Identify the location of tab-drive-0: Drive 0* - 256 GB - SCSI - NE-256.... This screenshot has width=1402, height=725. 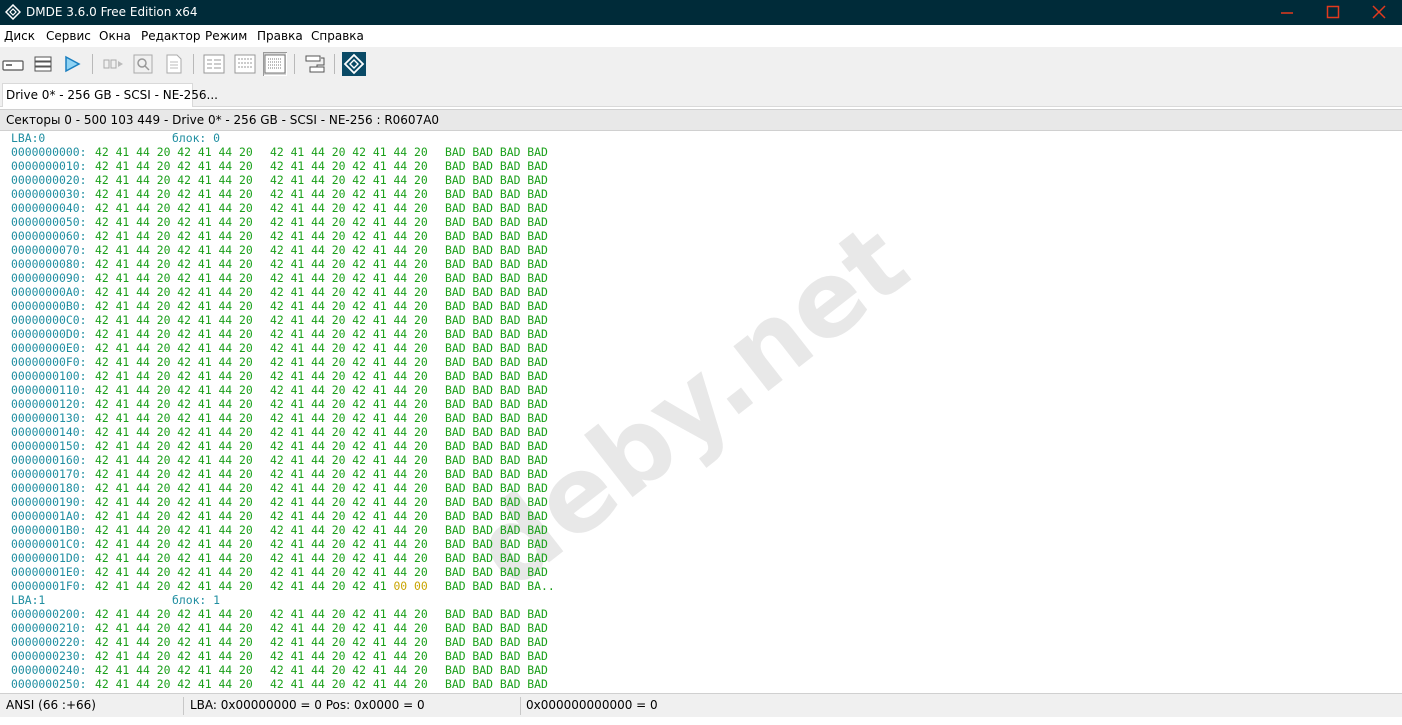
(110, 95).